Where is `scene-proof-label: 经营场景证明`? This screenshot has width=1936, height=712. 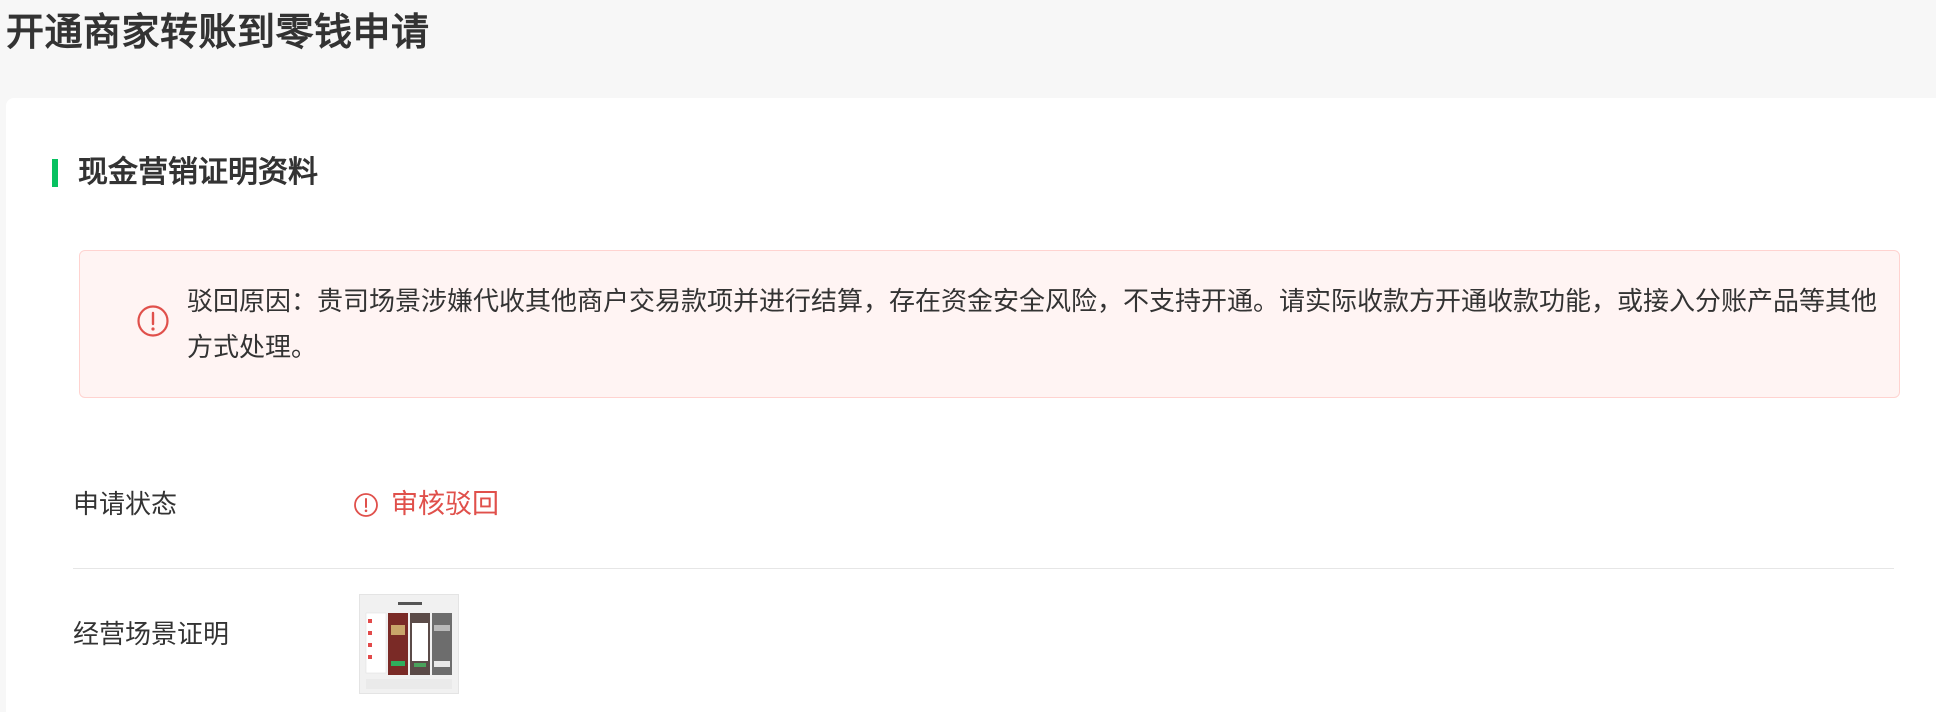
scene-proof-label: 经营场景证明 is located at coordinates (151, 635).